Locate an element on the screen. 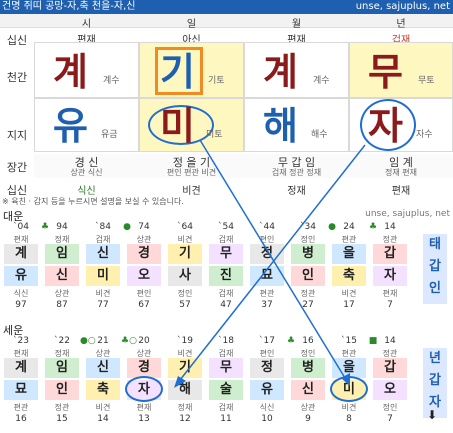 Image resolution: width=453 pixels, height=433 pixels. scroll-down-icon: ⬇ is located at coordinates (432, 415).